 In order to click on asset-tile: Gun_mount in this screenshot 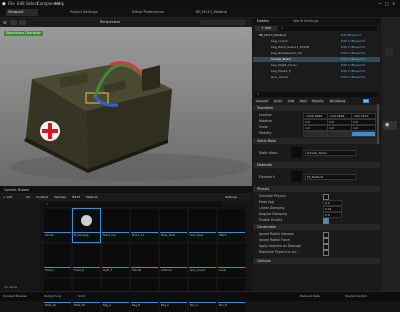, I will do `click(202, 260)`.